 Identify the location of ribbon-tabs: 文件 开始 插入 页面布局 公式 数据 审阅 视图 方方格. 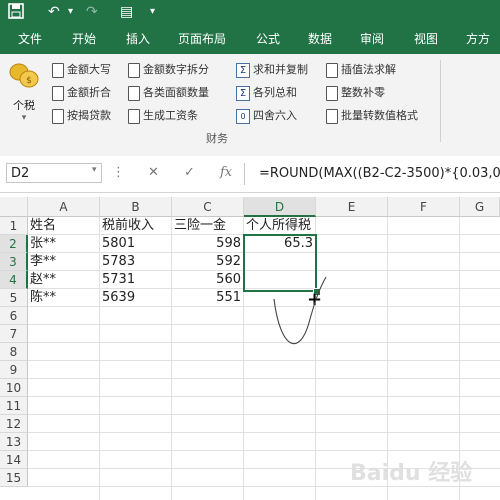
(250, 50).